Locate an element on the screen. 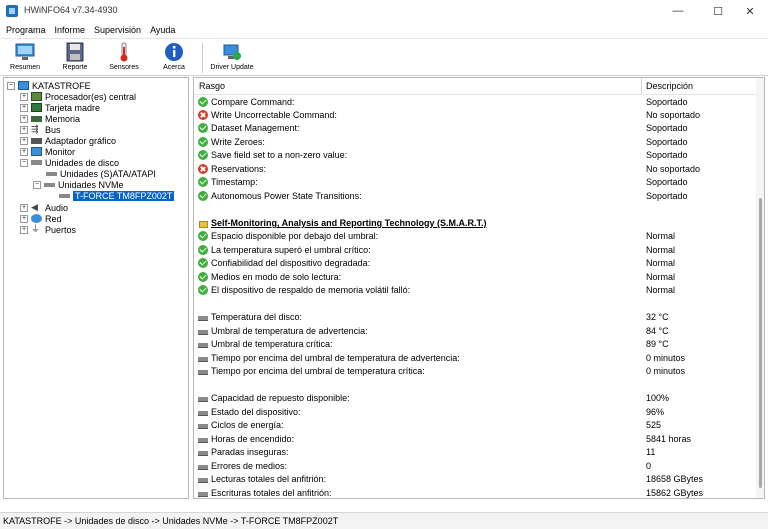  detail-row: Estado del dispositivo: 96% is located at coordinates (478, 412).